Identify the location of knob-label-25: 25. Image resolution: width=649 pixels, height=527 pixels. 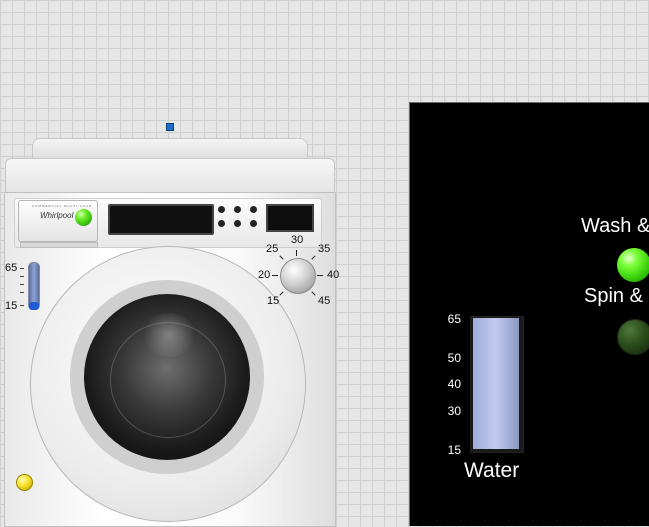
(272, 249).